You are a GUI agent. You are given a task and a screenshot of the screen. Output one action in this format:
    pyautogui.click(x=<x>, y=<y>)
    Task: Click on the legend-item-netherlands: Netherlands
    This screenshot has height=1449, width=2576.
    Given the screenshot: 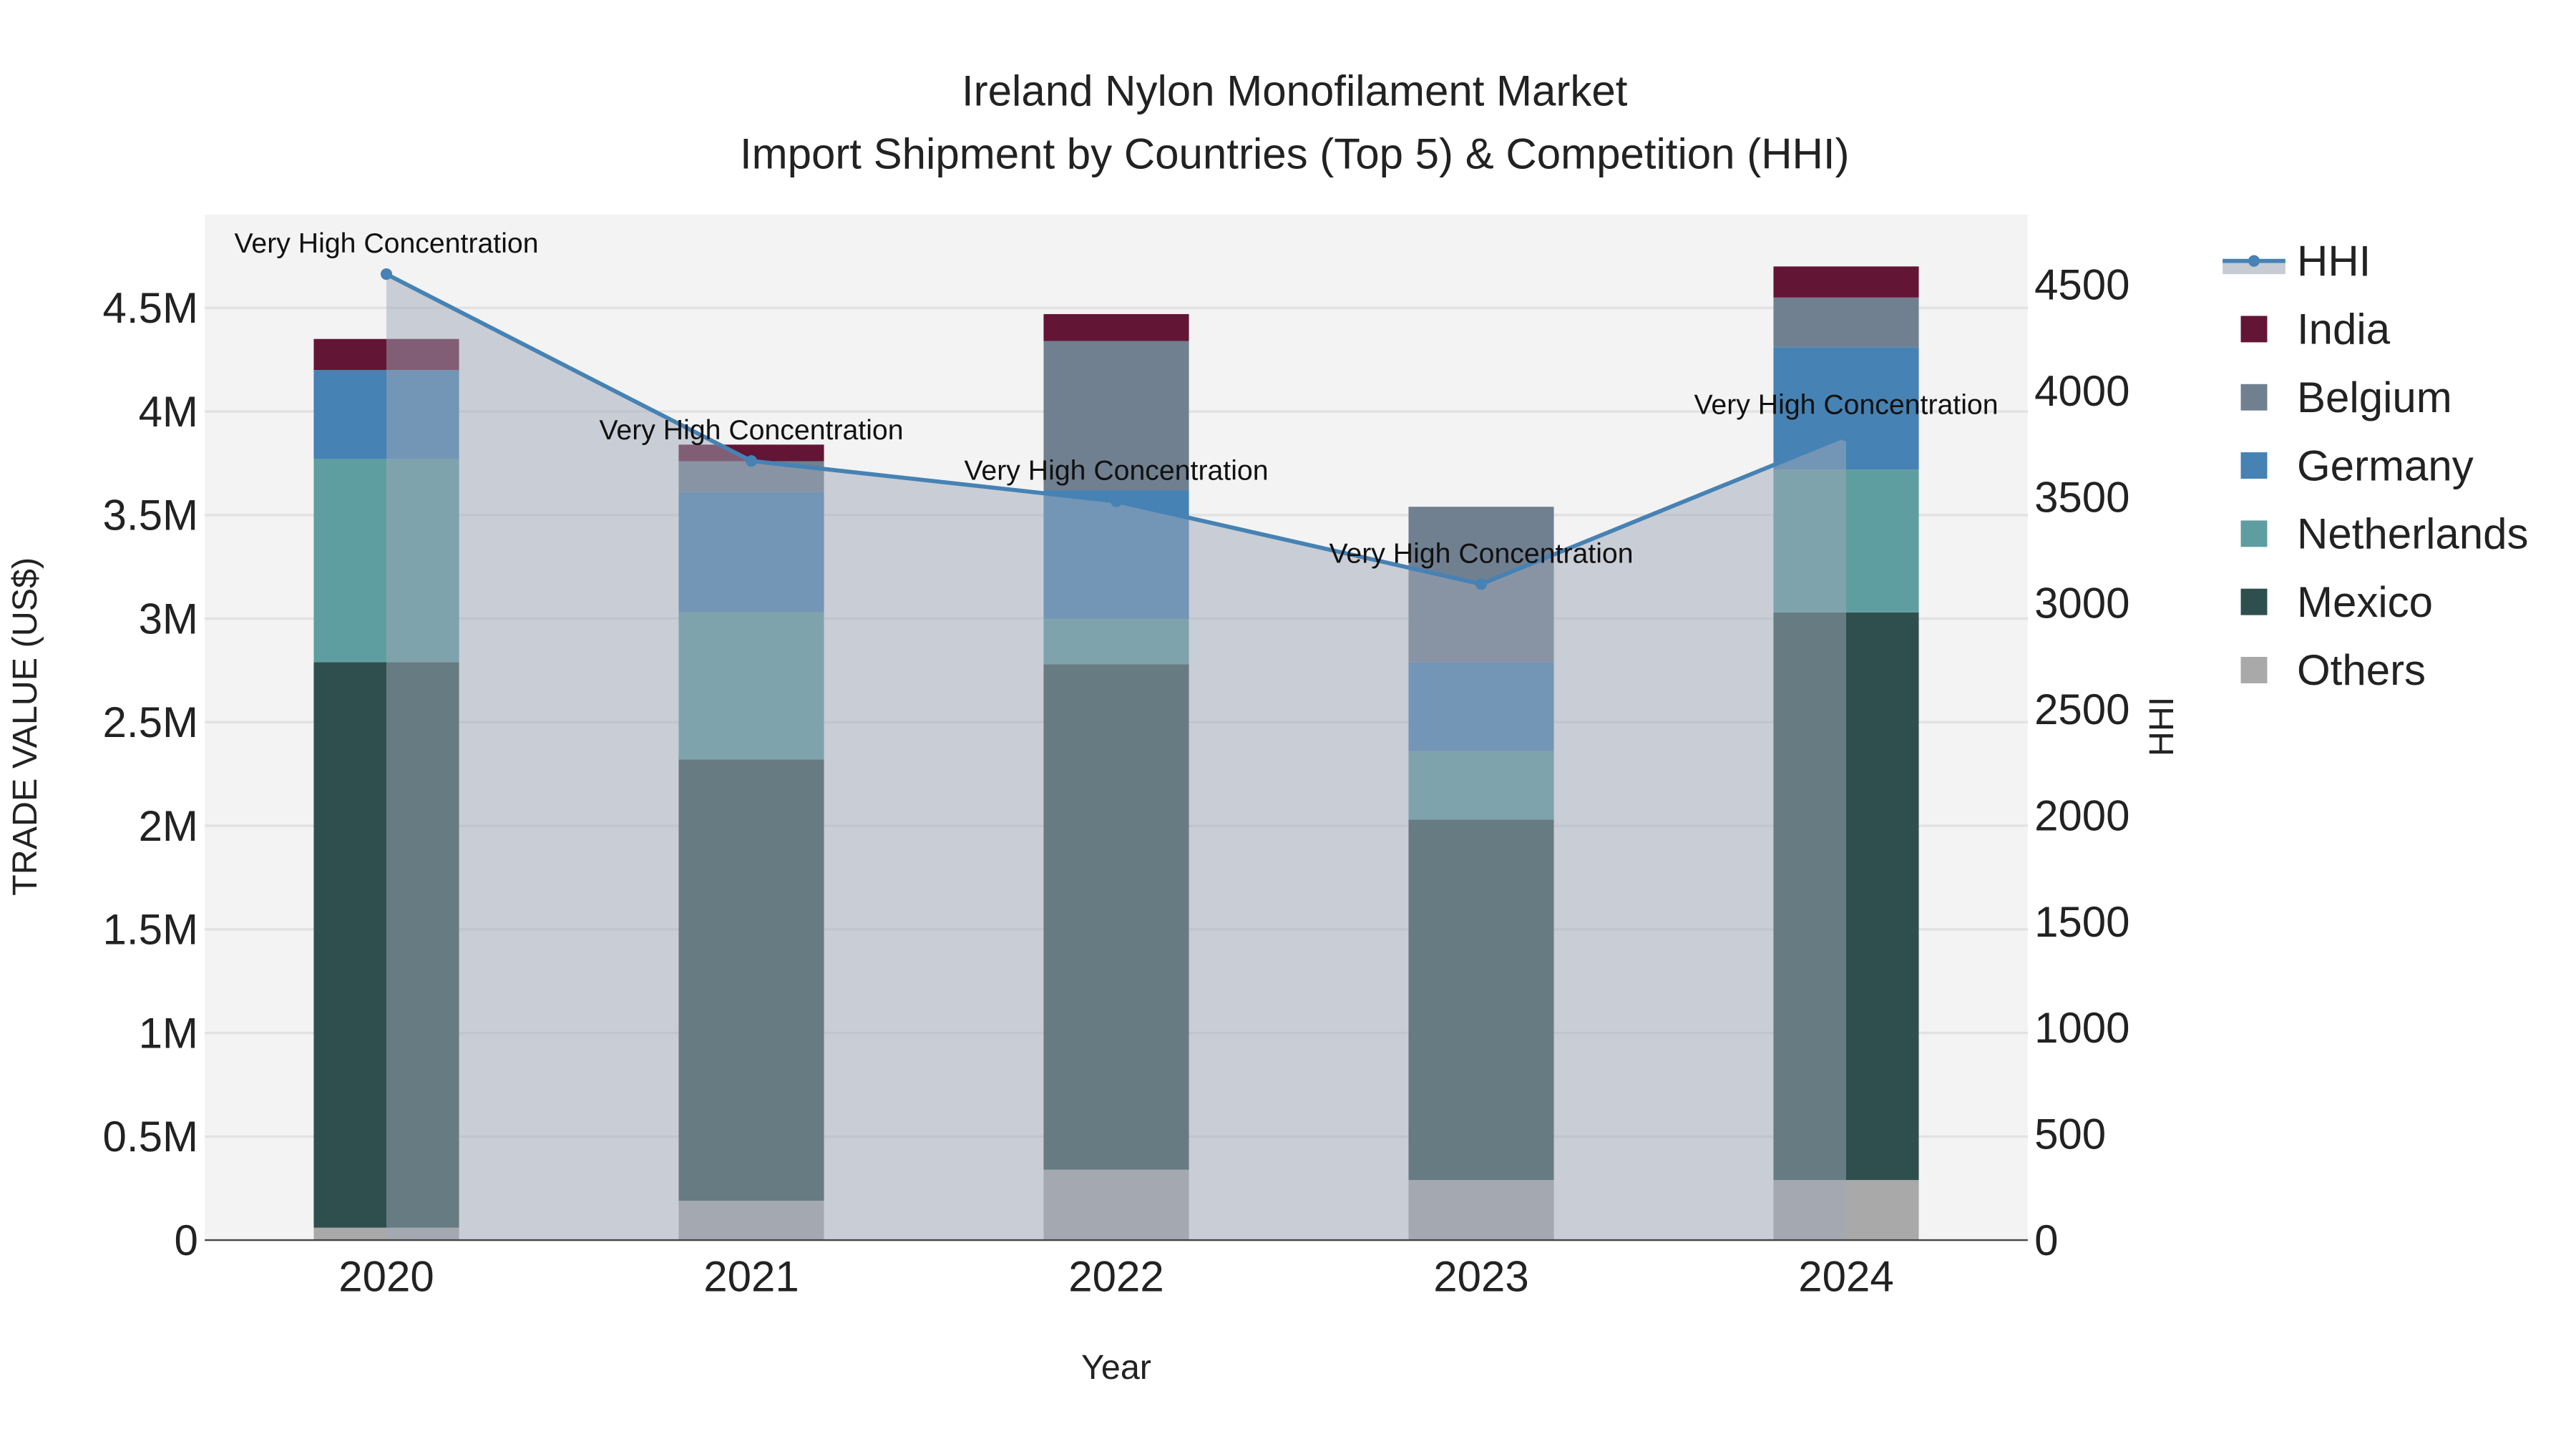 What is the action you would take?
    pyautogui.click(x=2413, y=534)
    